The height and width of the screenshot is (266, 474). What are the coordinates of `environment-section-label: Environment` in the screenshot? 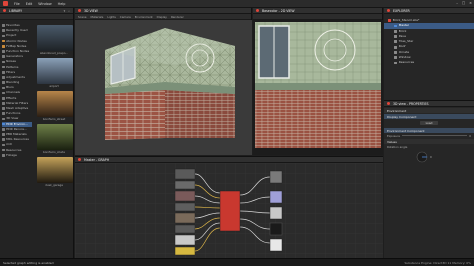 It's located at (397, 110).